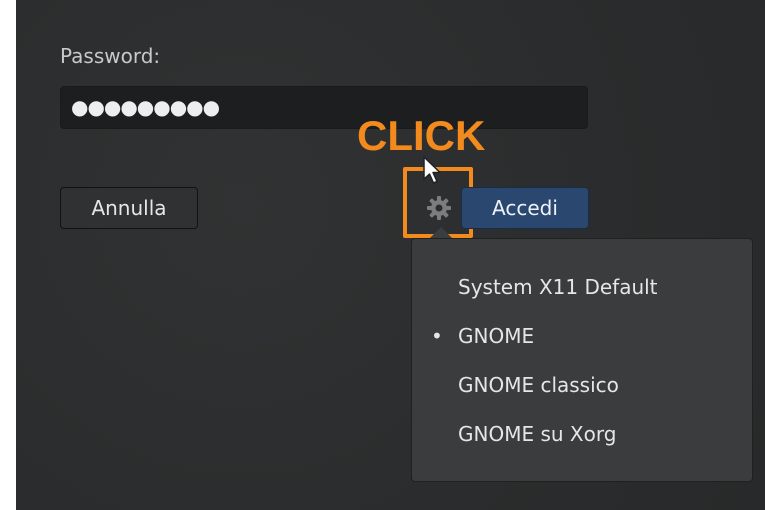  I want to click on gear-icon, so click(439, 208).